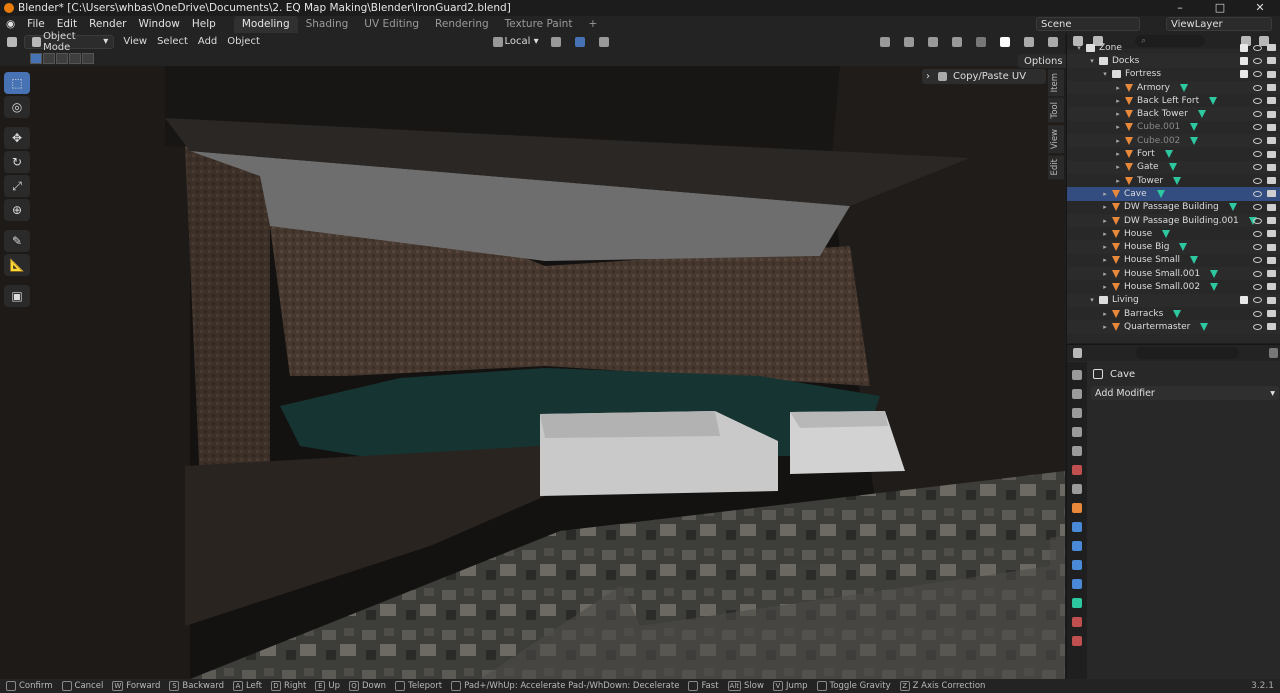  What do you see at coordinates (1173, 127) in the screenshot?
I see `outliner-row: ▸ Cube.001` at bounding box center [1173, 127].